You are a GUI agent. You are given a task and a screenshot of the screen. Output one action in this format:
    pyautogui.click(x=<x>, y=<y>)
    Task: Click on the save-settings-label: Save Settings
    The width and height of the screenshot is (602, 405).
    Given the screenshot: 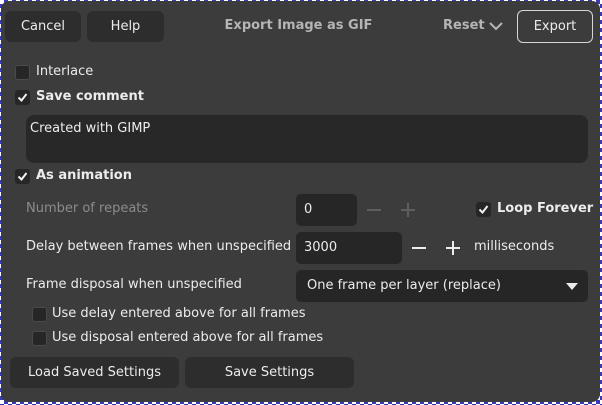 What is the action you would take?
    pyautogui.click(x=269, y=372)
    